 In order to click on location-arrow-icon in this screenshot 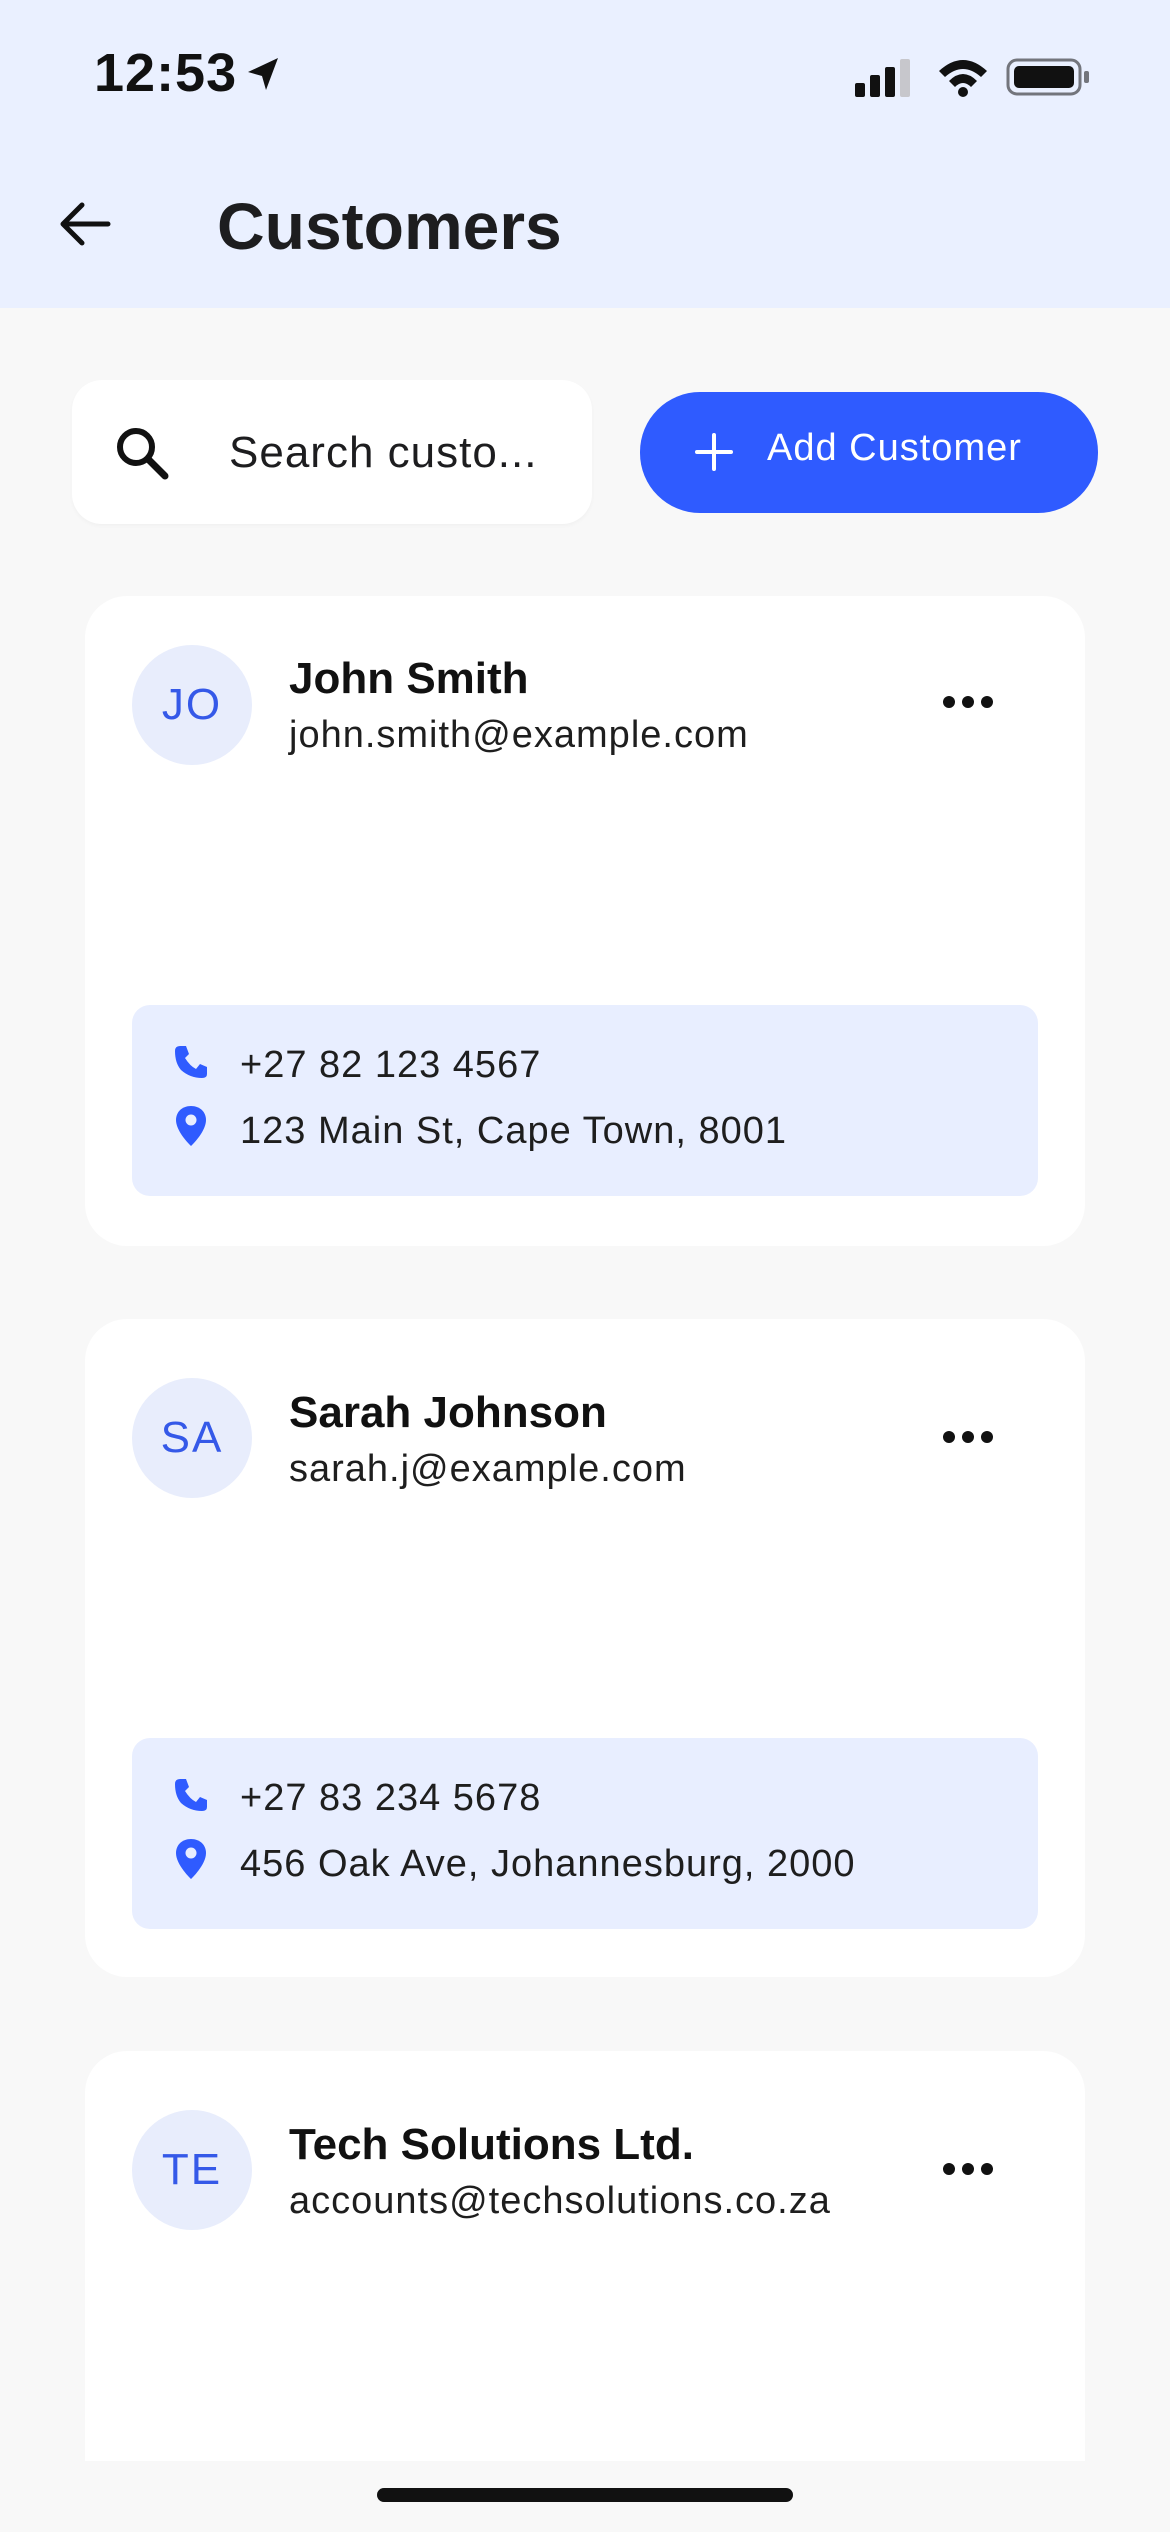, I will do `click(263, 74)`.